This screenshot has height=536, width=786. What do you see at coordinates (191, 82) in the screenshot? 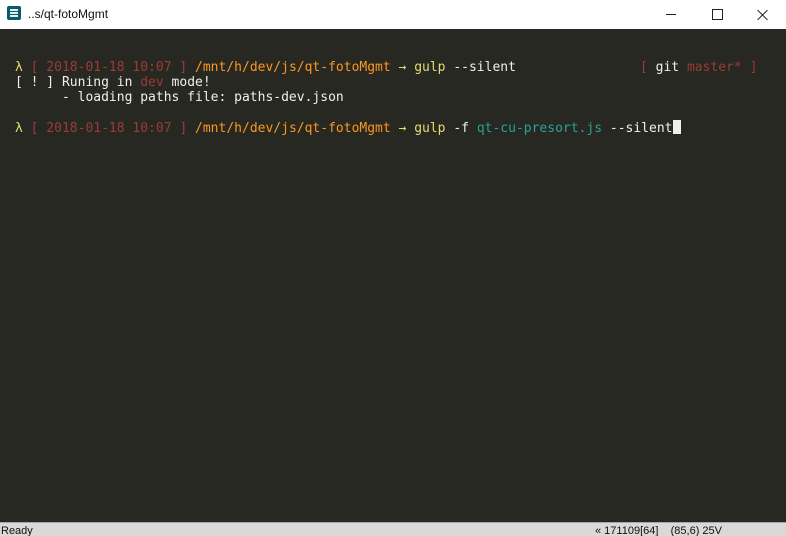
I see `output-suffix: mode!` at bounding box center [191, 82].